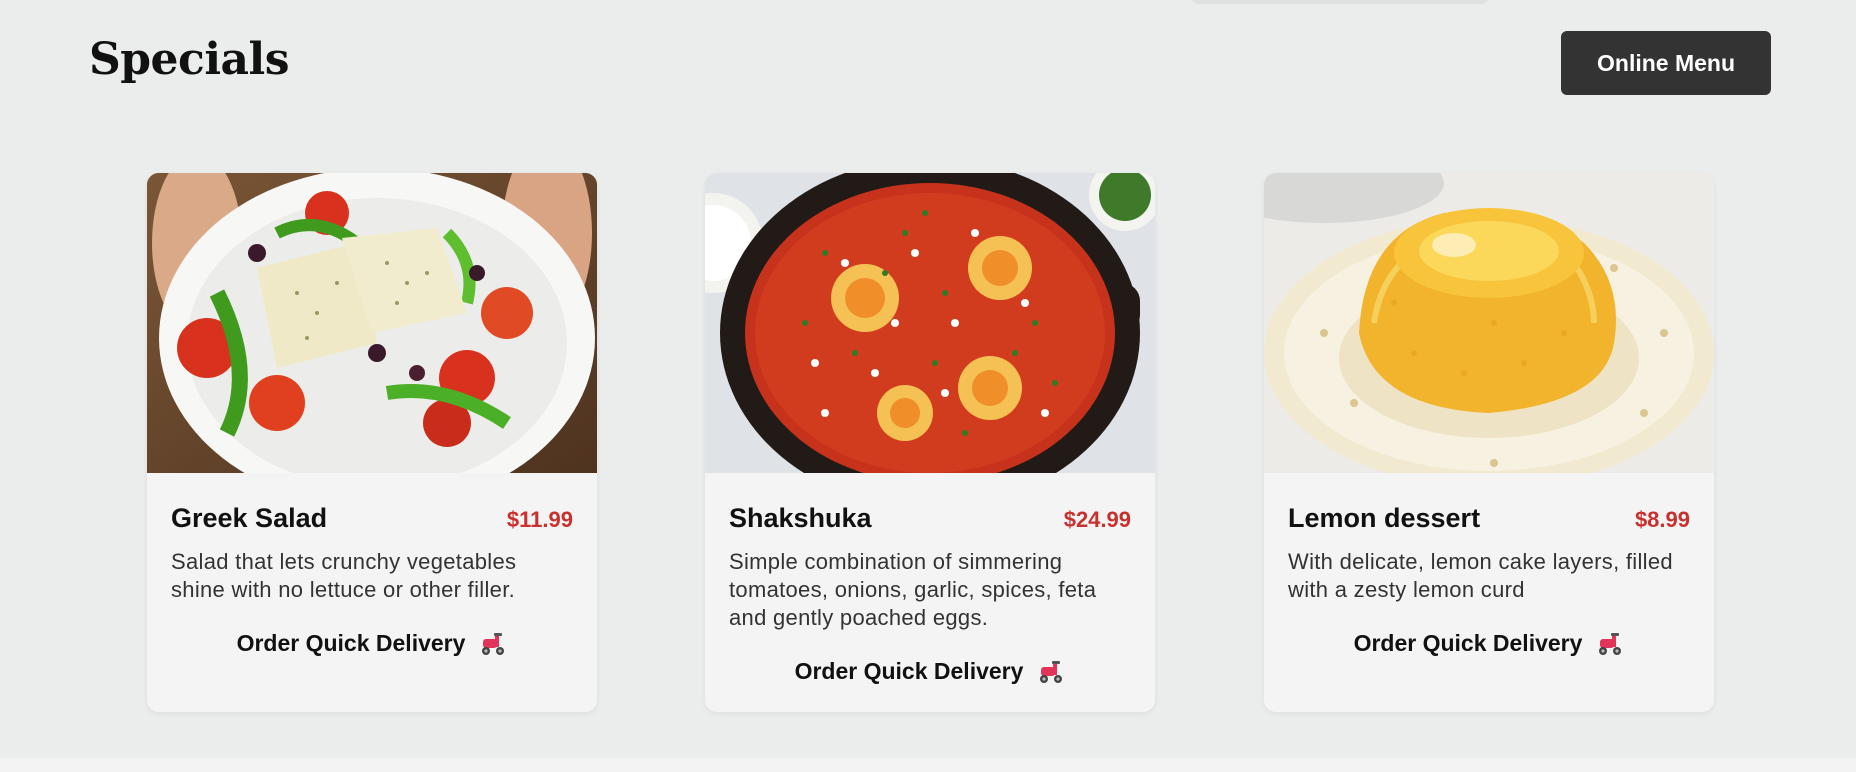  What do you see at coordinates (1097, 519) in the screenshot?
I see `card-price: $24.99` at bounding box center [1097, 519].